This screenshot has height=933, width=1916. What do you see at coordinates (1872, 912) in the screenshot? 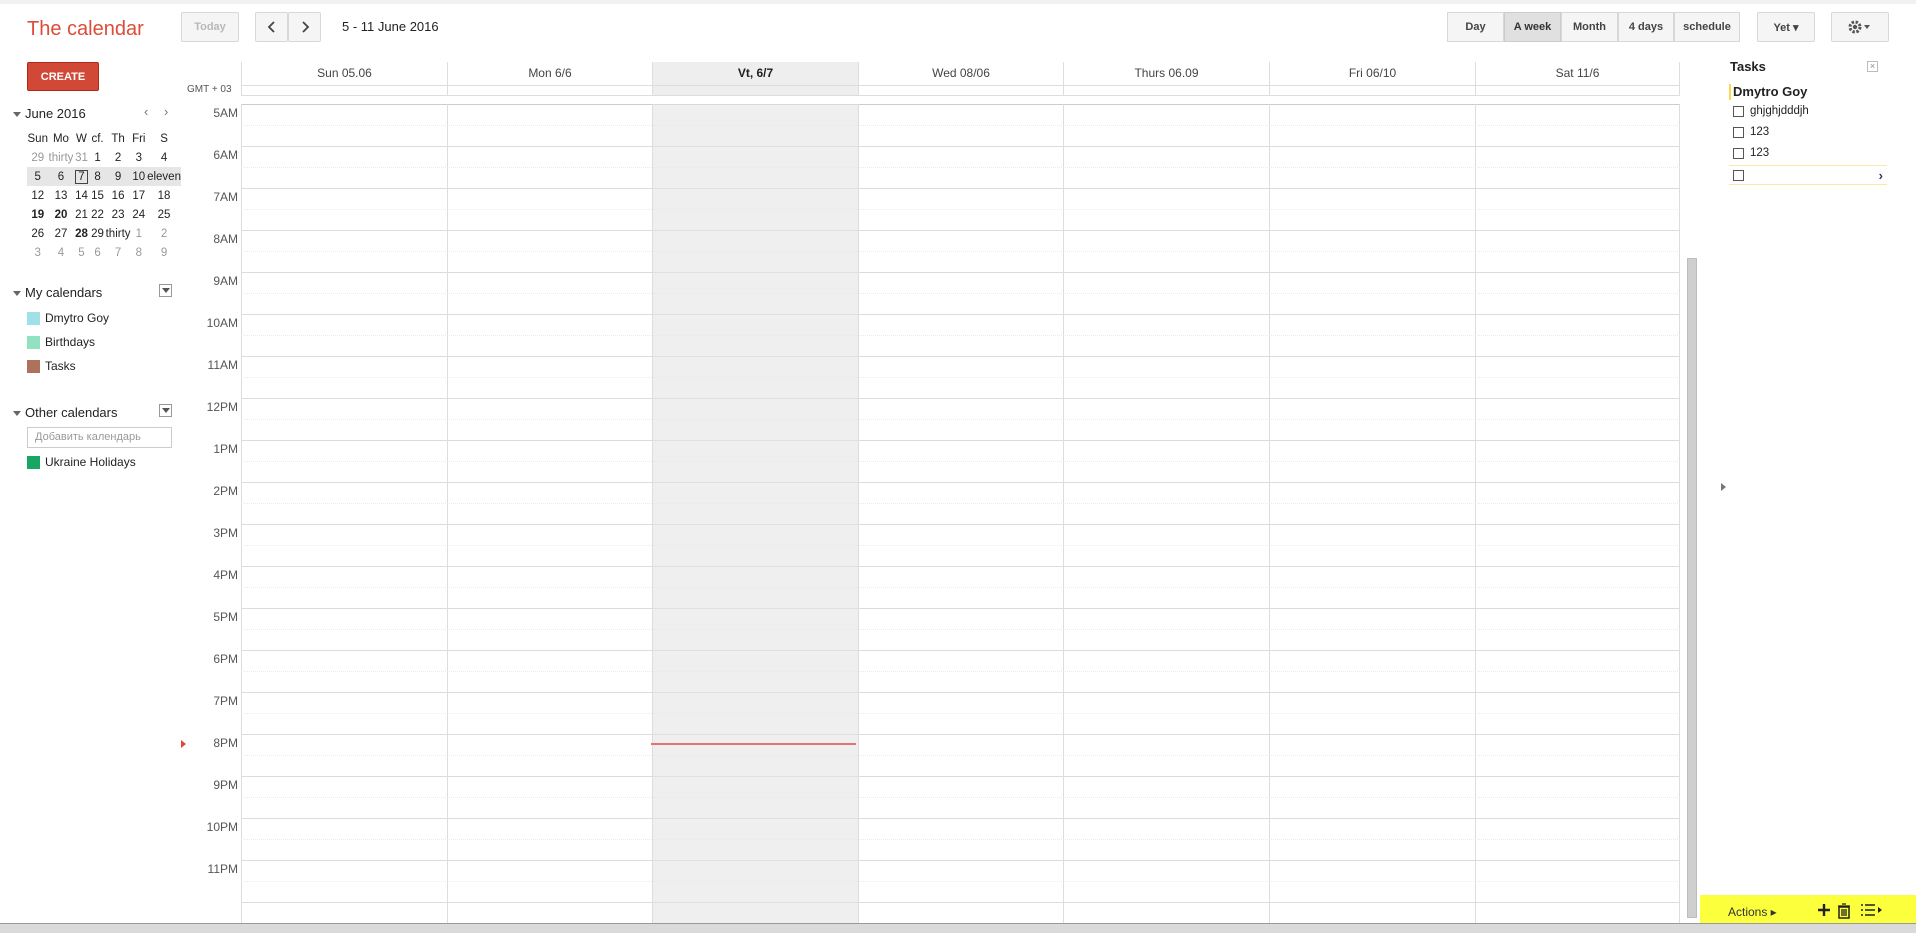
I see `task-list-menu-icon` at bounding box center [1872, 912].